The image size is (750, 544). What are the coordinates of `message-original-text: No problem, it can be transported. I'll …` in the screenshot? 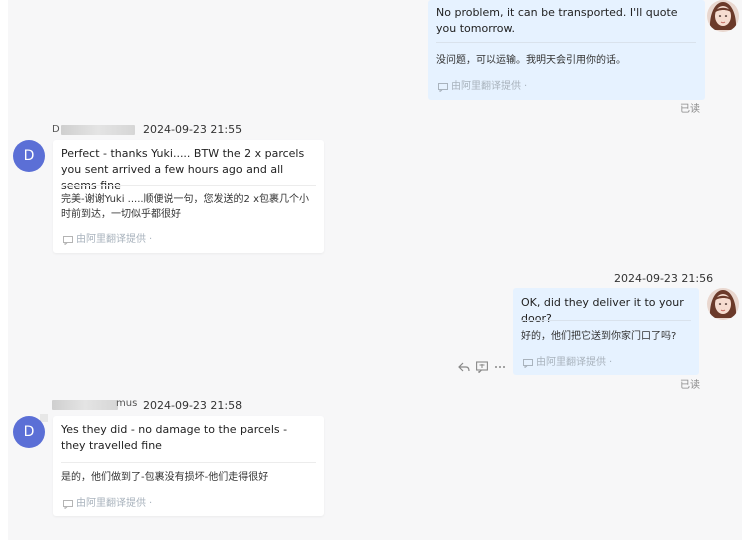 It's located at (557, 20).